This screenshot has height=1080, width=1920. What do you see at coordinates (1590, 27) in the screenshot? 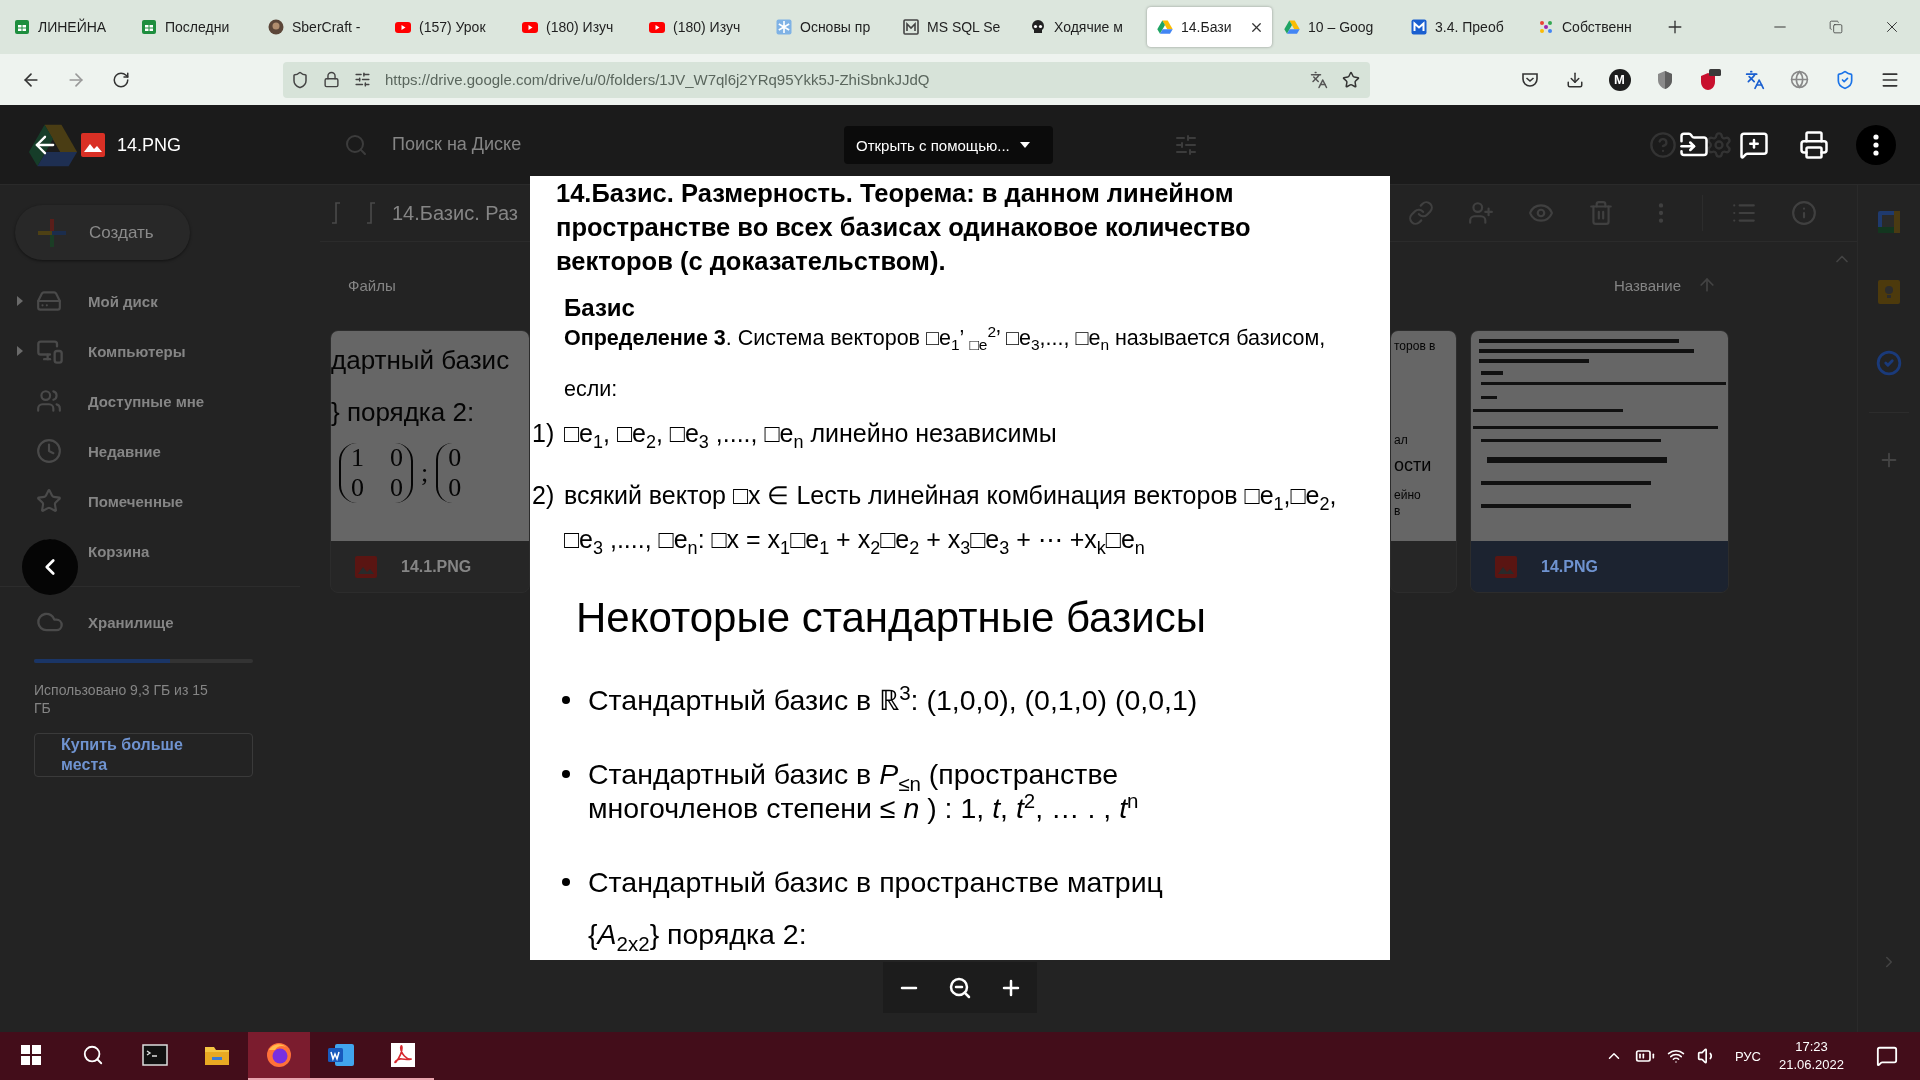
I see `browser-tab: Собственн` at bounding box center [1590, 27].